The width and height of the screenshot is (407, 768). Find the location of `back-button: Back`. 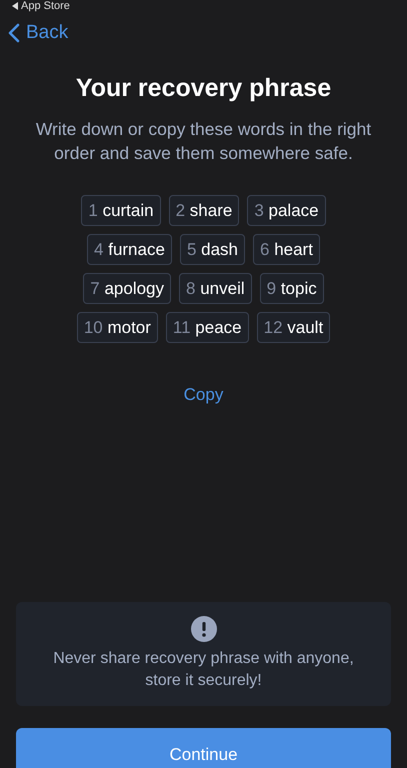

back-button: Back is located at coordinates (38, 33).